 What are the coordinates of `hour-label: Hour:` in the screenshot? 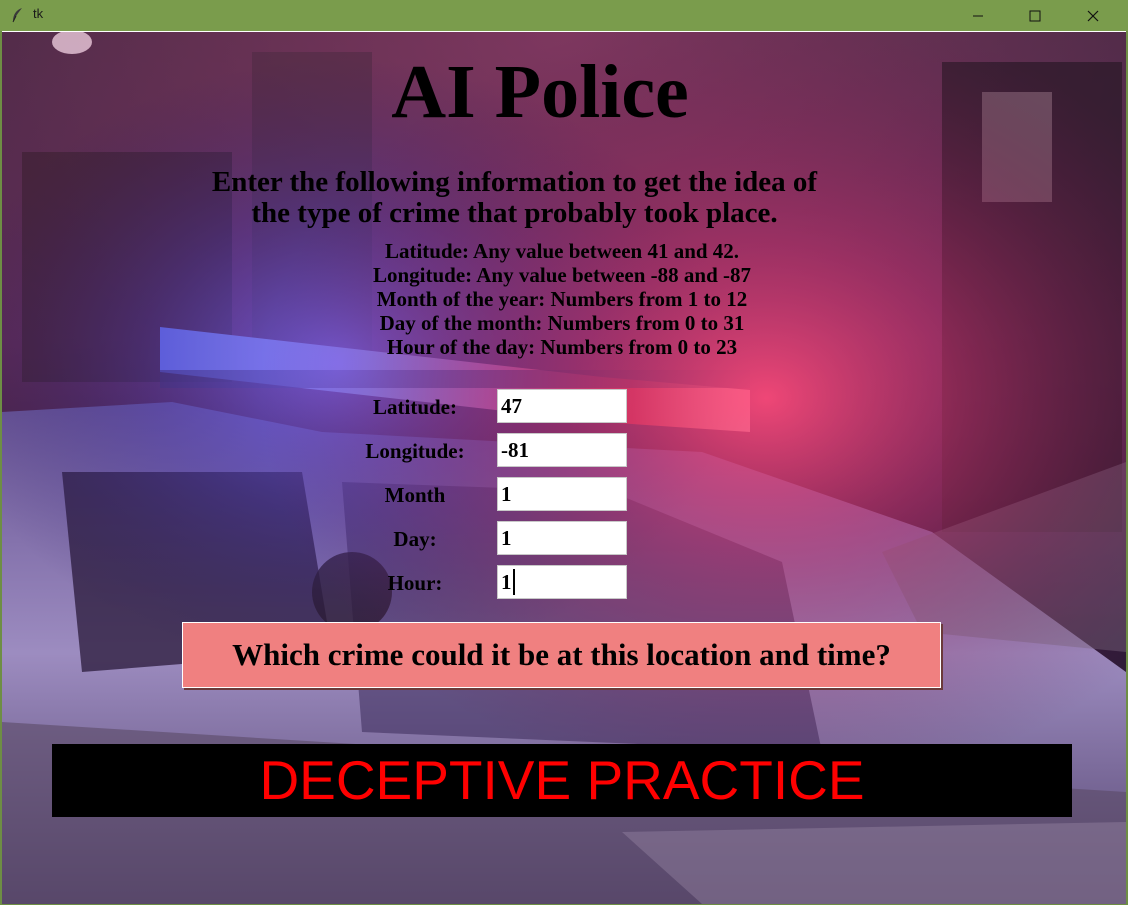 It's located at (415, 583).